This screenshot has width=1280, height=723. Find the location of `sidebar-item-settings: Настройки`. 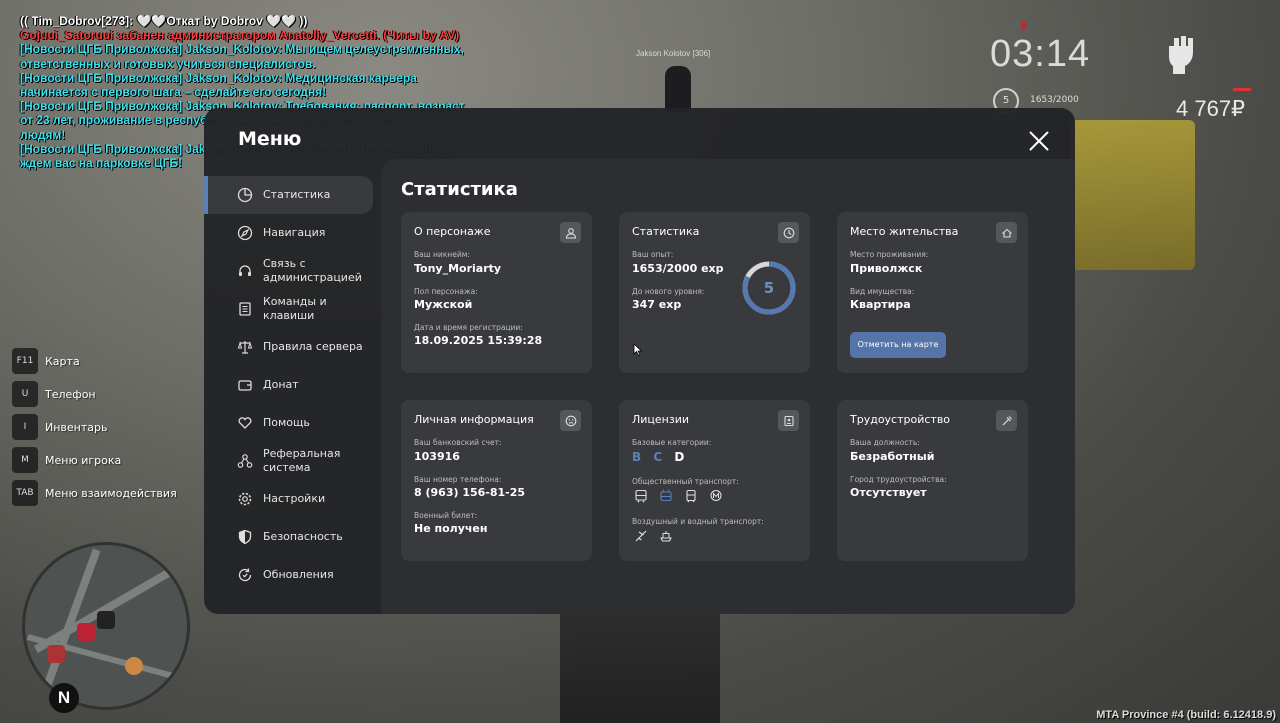

sidebar-item-settings: Настройки is located at coordinates (292, 499).